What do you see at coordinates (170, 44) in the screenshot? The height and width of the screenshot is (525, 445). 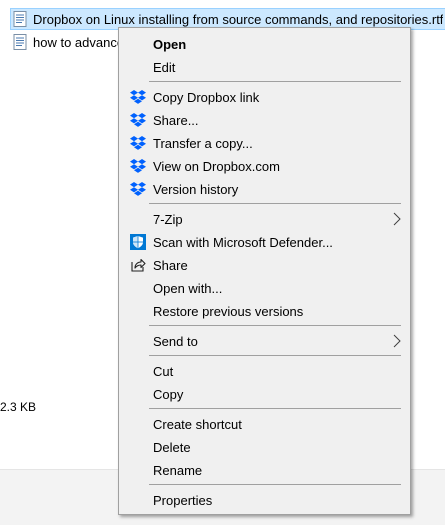 I see `menu-item-label: Open` at bounding box center [170, 44].